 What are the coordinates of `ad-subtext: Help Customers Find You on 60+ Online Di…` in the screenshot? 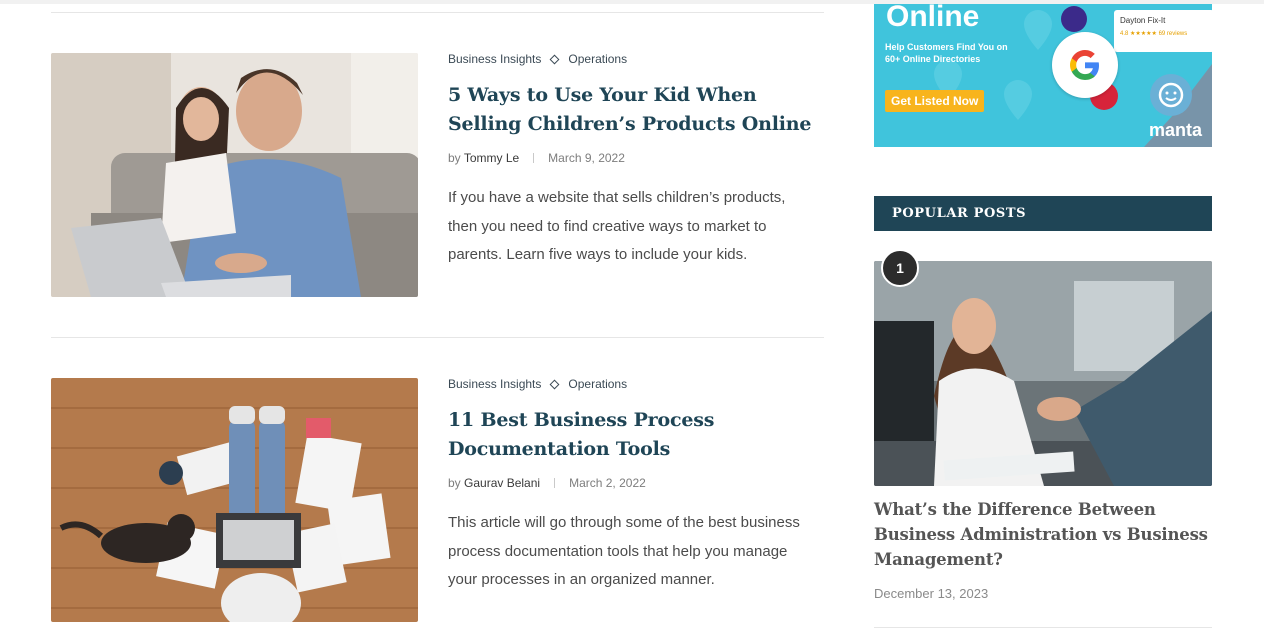 It's located at (946, 53).